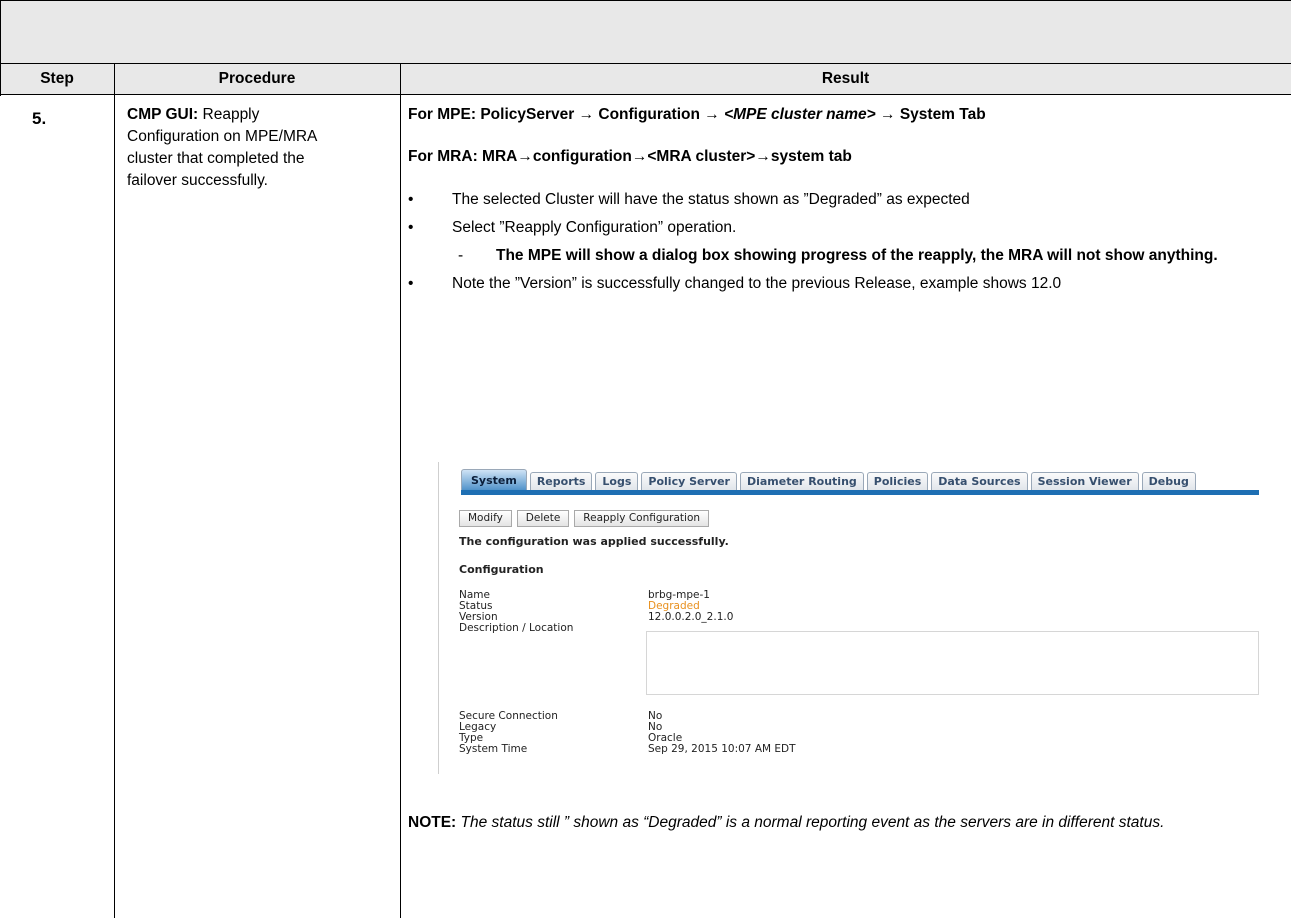 This screenshot has width=1291, height=918. I want to click on step-number: 5., so click(39, 118).